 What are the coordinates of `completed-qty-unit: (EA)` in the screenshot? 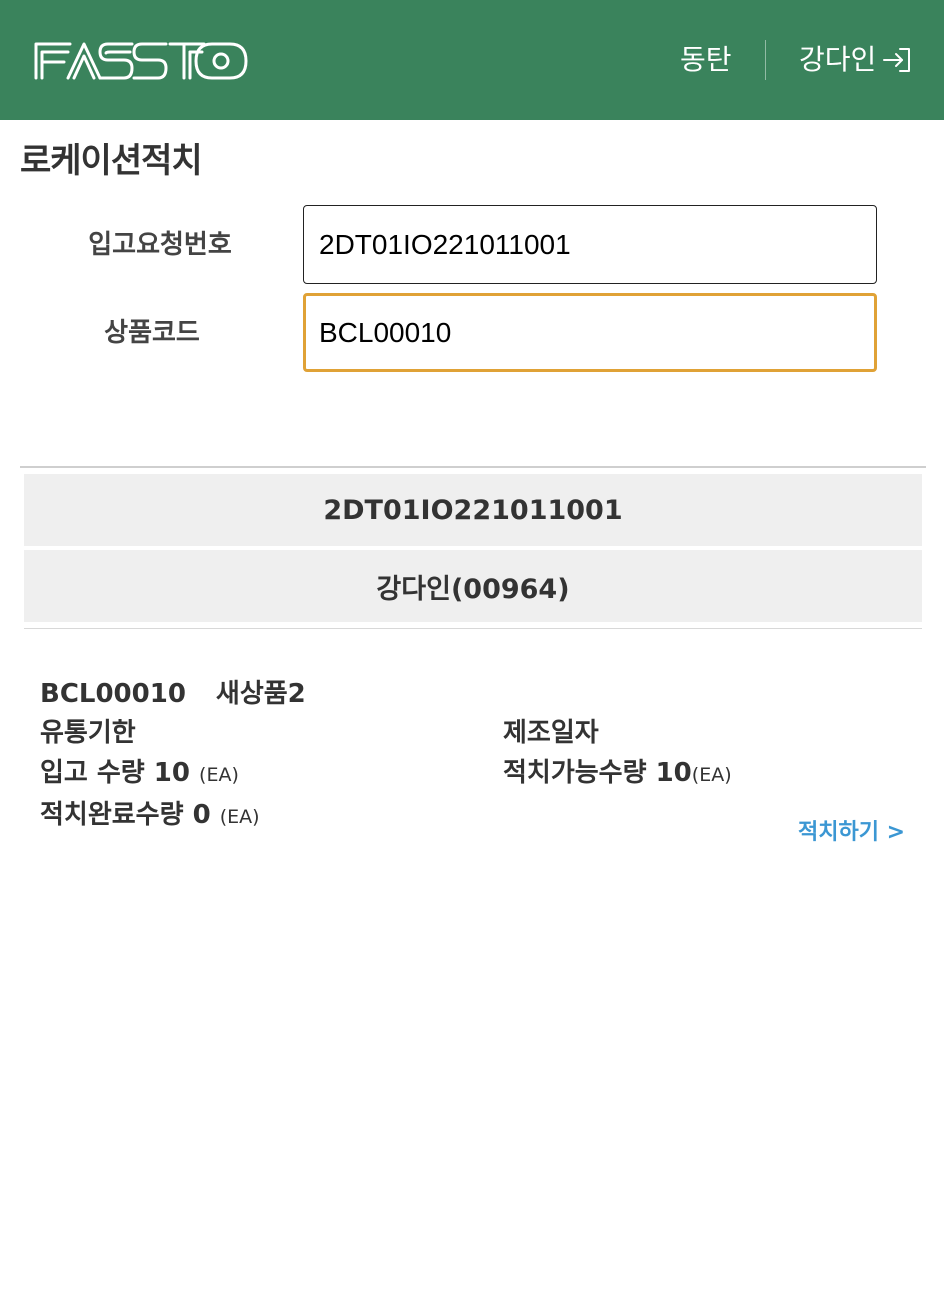 It's located at (239, 817).